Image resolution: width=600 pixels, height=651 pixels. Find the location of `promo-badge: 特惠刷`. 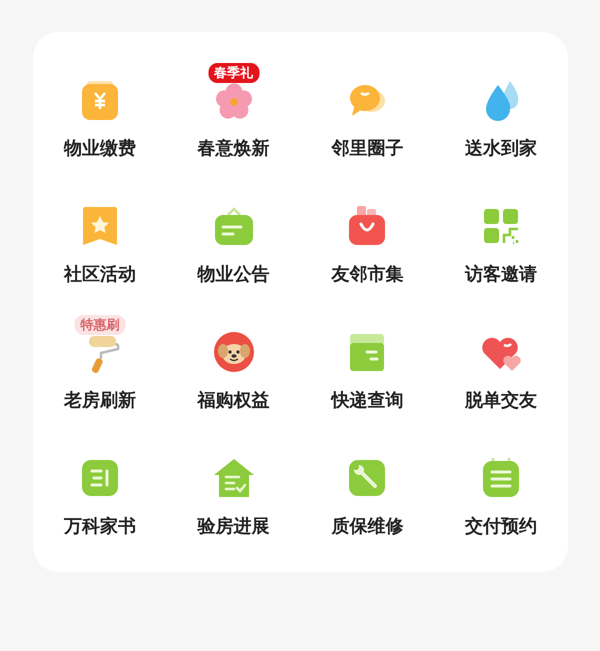

promo-badge: 特惠刷 is located at coordinates (100, 325).